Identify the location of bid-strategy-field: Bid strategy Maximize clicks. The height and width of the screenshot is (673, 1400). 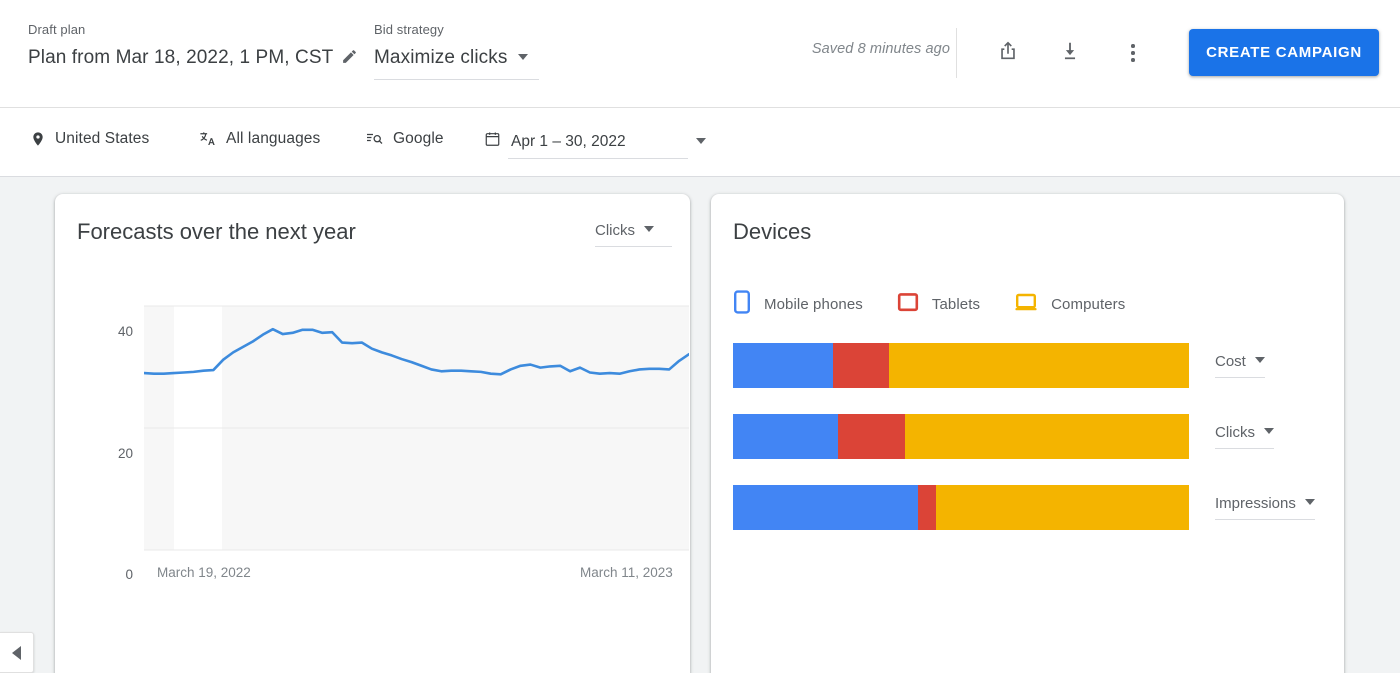
(456, 51).